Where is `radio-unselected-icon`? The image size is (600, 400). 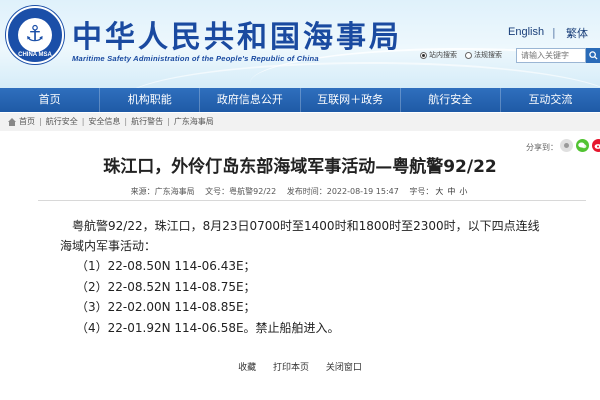 radio-unselected-icon is located at coordinates (468, 55).